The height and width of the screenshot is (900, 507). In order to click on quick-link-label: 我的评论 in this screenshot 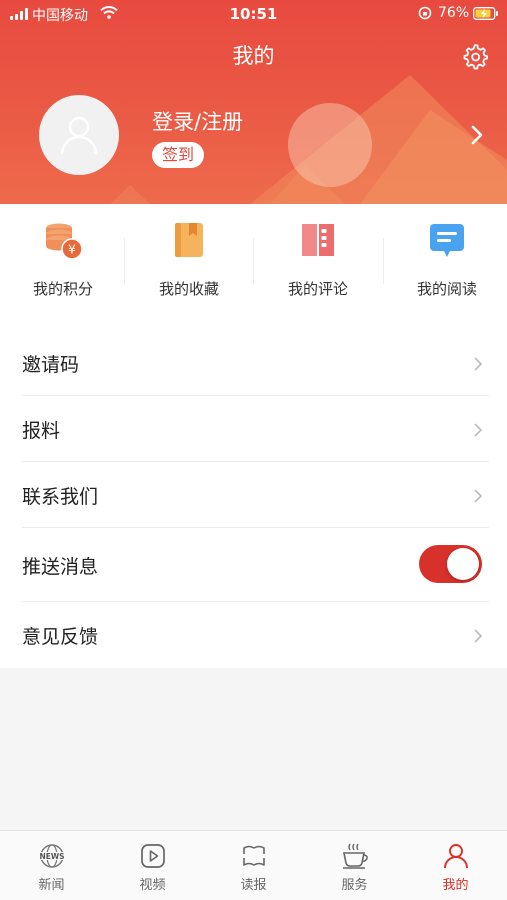, I will do `click(317, 289)`.